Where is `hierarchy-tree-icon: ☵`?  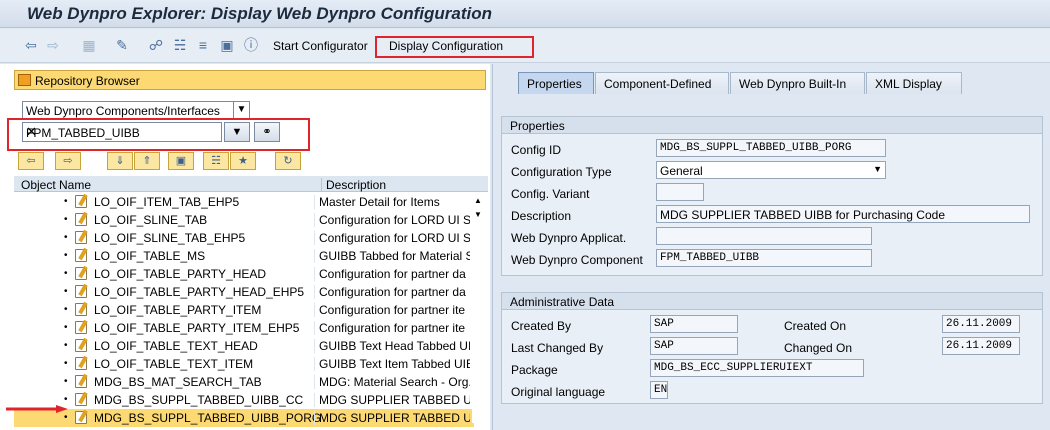
hierarchy-tree-icon: ☵ is located at coordinates (216, 161).